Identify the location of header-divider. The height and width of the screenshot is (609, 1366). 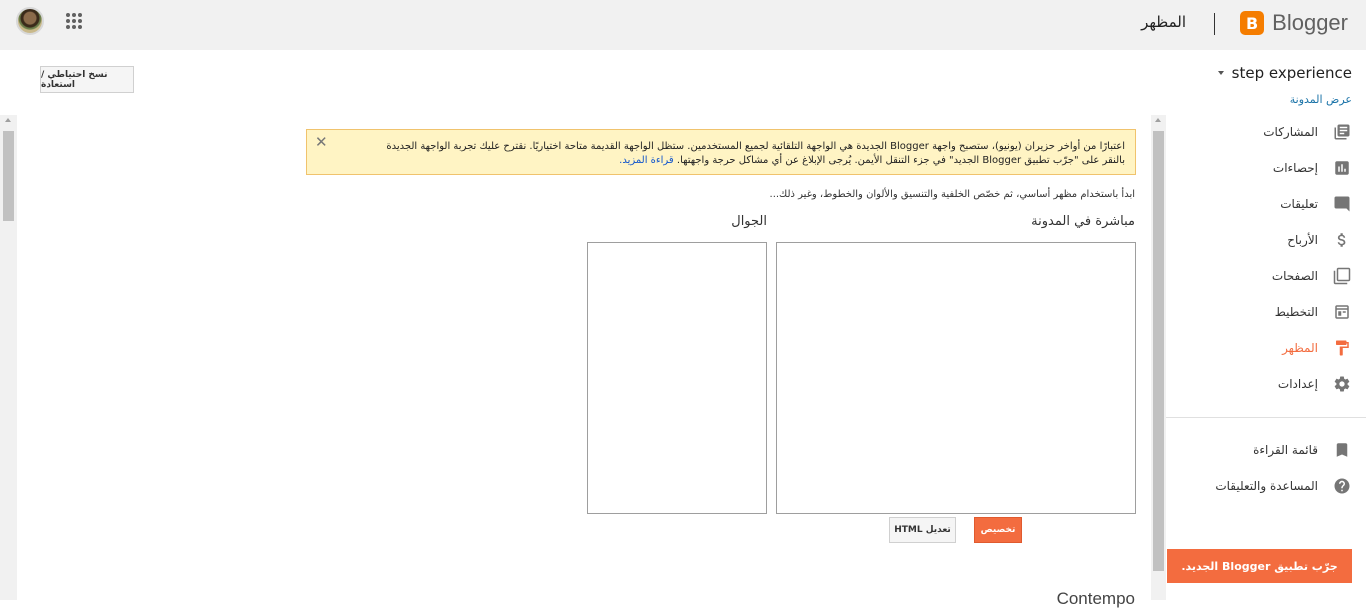
(1214, 24).